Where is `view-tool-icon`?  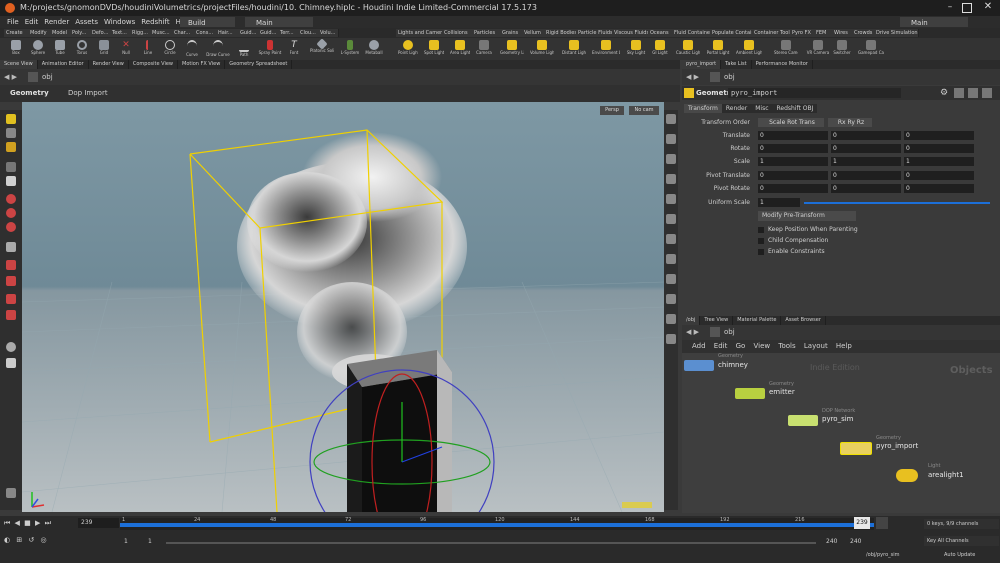 view-tool-icon is located at coordinates (11, 181).